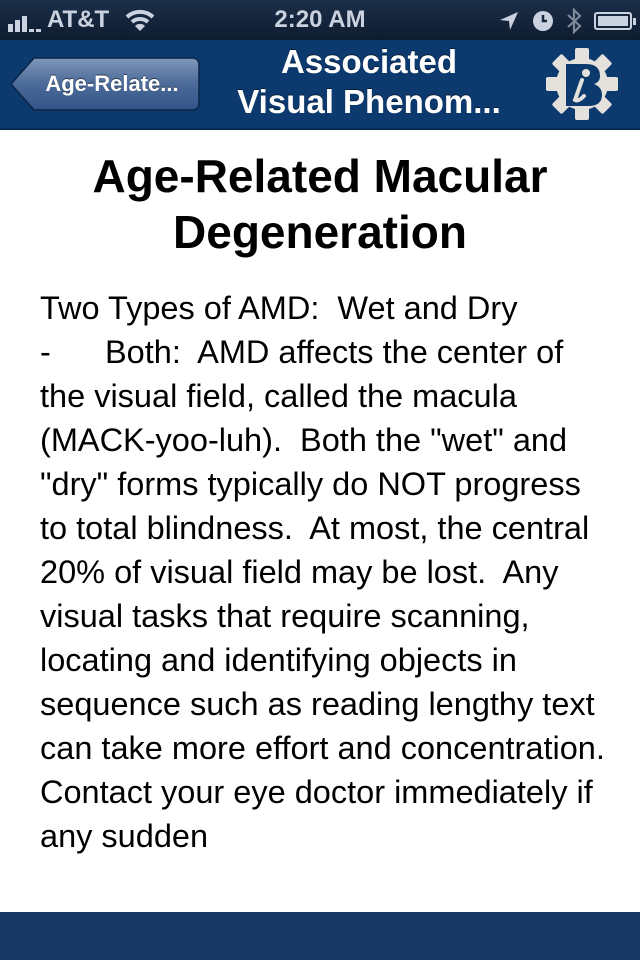  Describe the element at coordinates (615, 21) in the screenshot. I see `battery-icon` at that location.